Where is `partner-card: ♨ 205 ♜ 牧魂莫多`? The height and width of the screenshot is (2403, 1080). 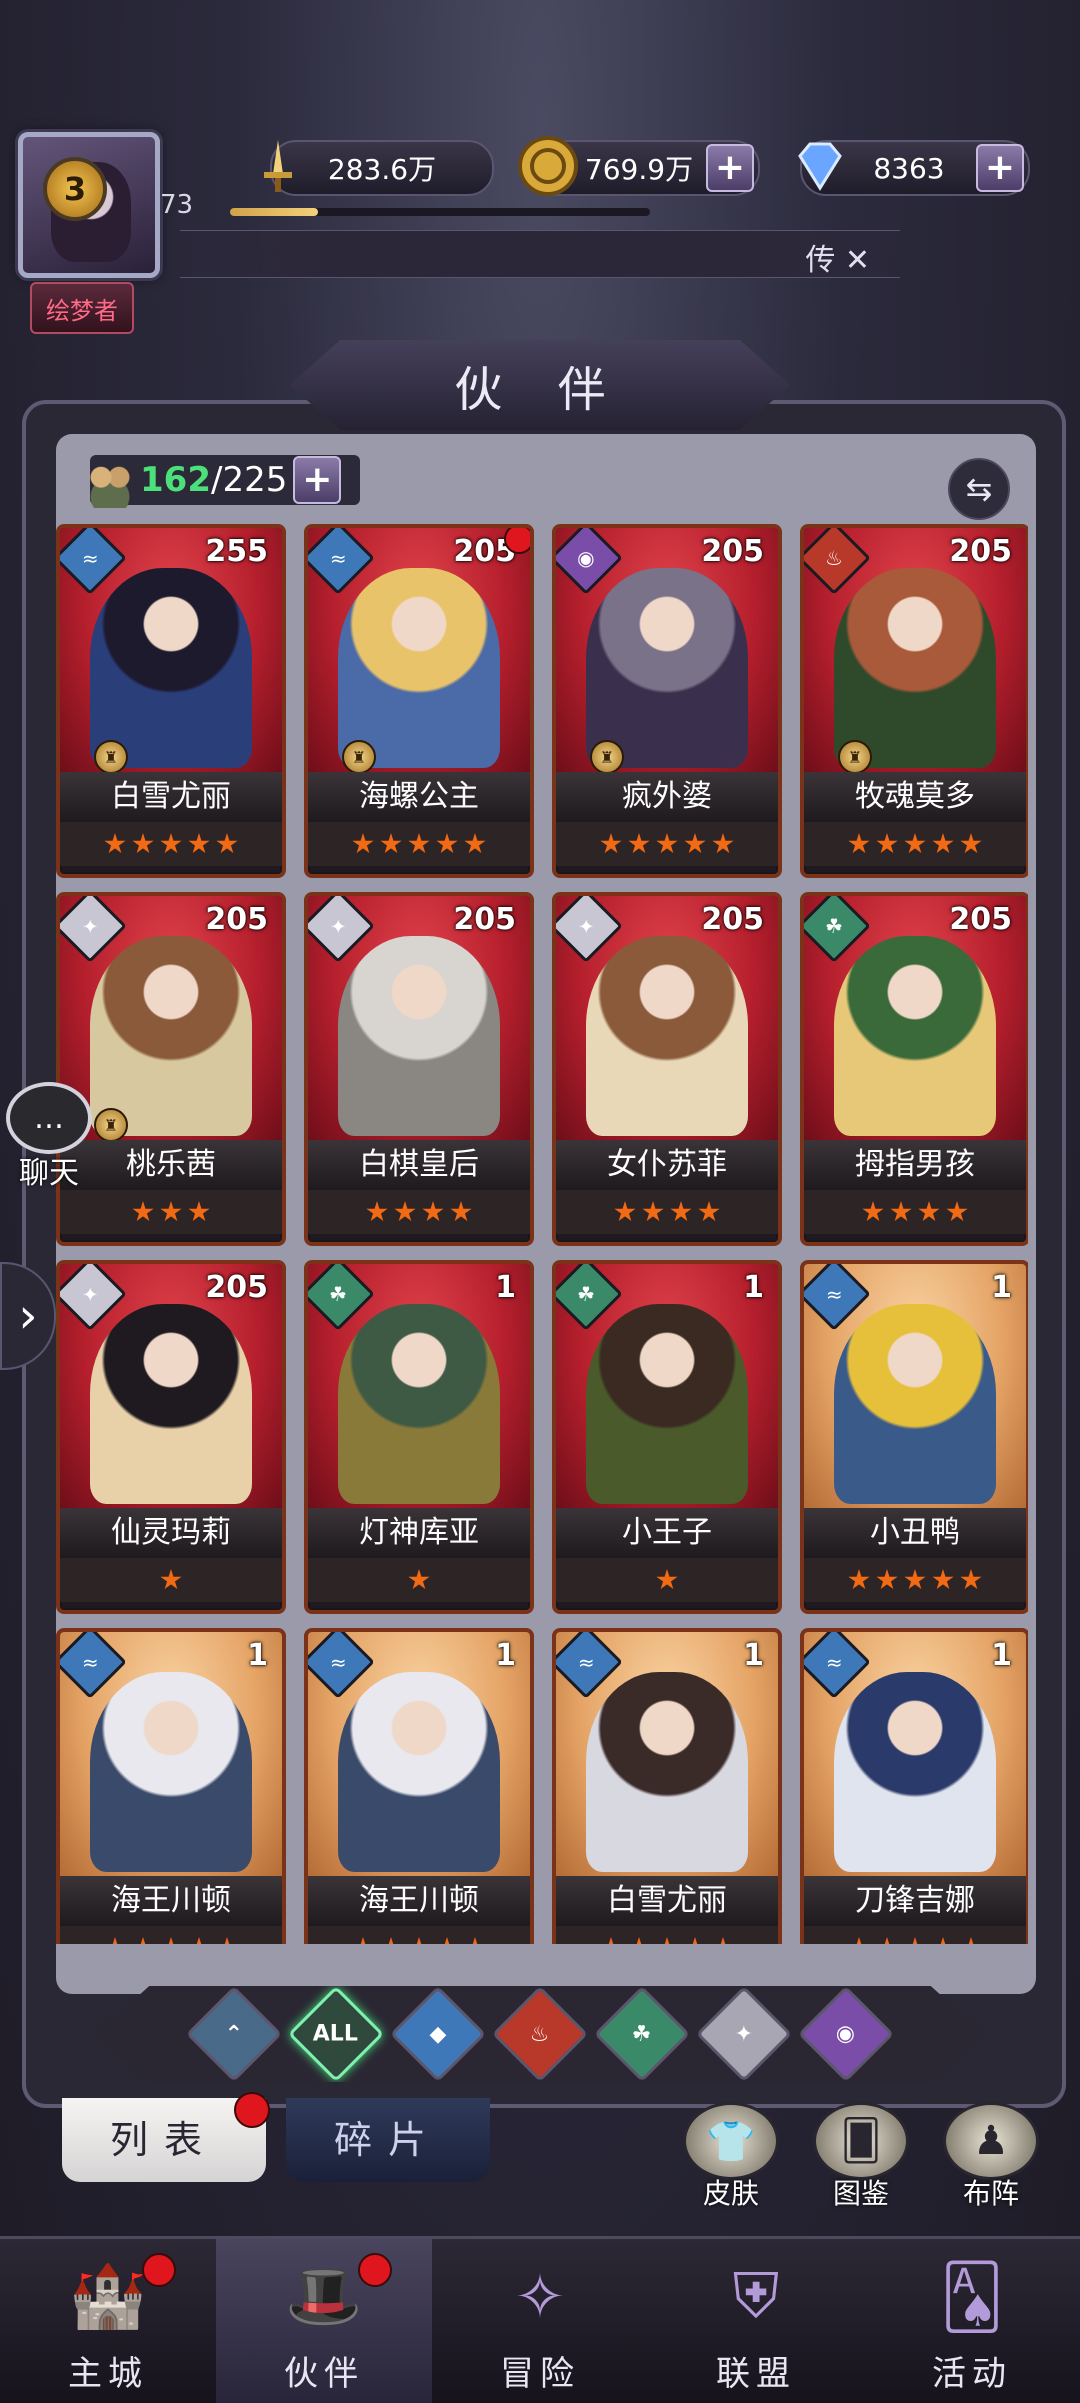 partner-card: ♨ 205 ♜ 牧魂莫多 is located at coordinates (914, 701).